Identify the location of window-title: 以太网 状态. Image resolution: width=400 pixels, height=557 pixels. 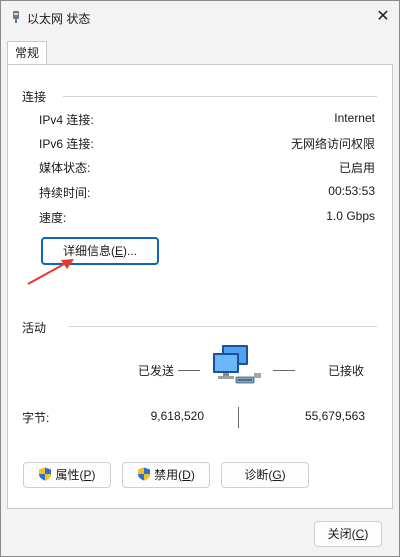
(59, 19).